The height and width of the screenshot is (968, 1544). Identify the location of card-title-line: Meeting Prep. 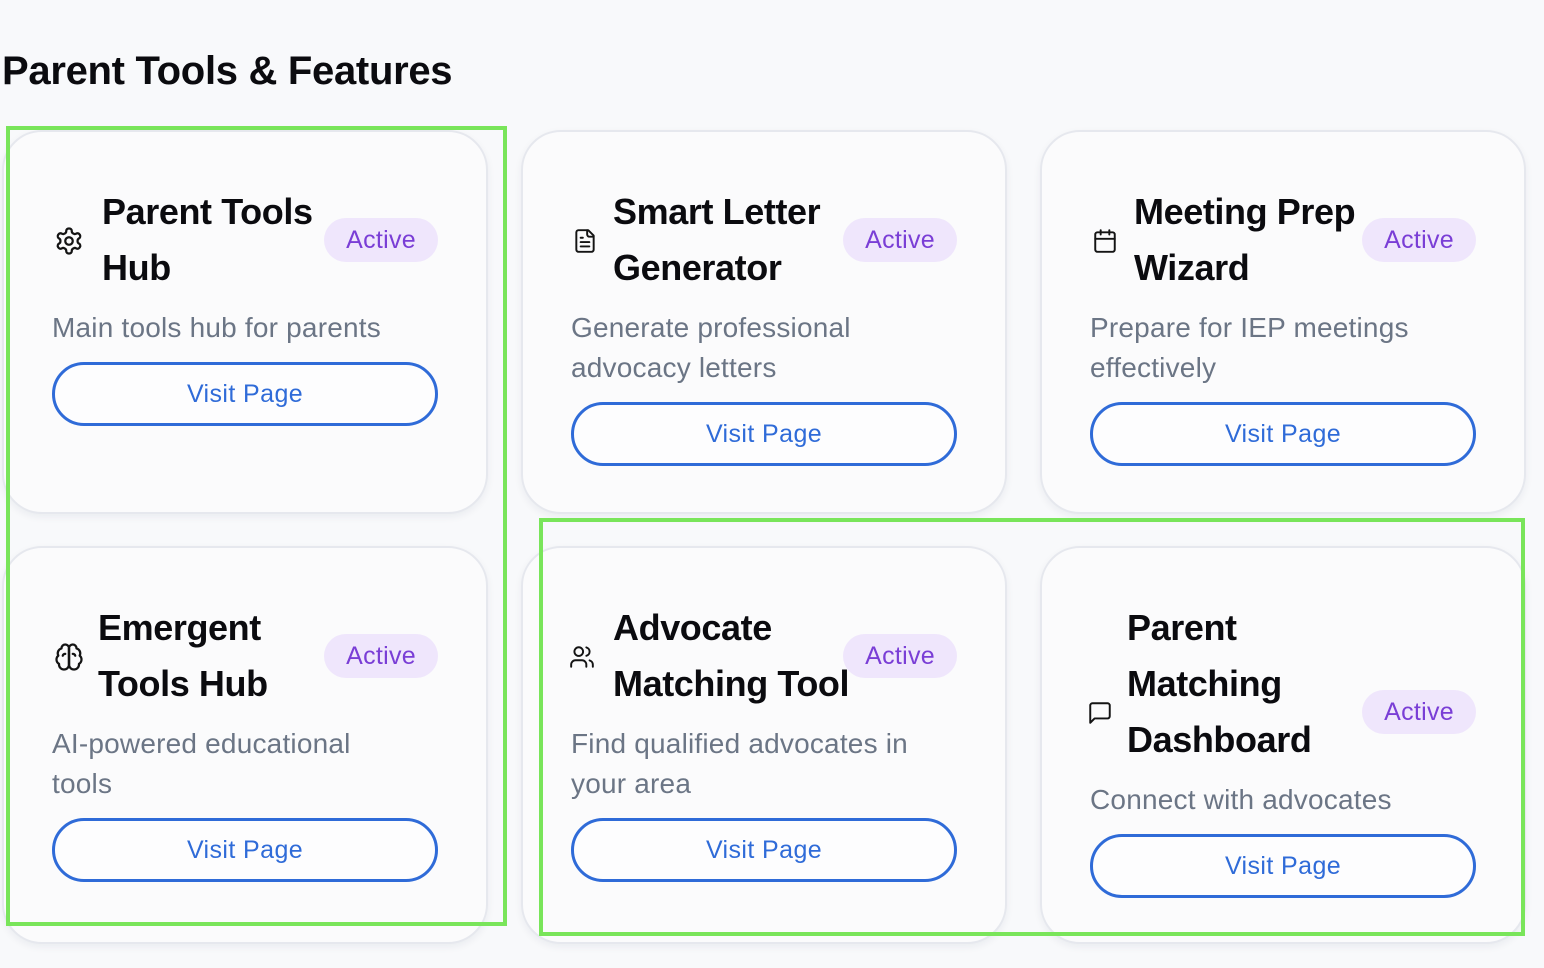
(1245, 211).